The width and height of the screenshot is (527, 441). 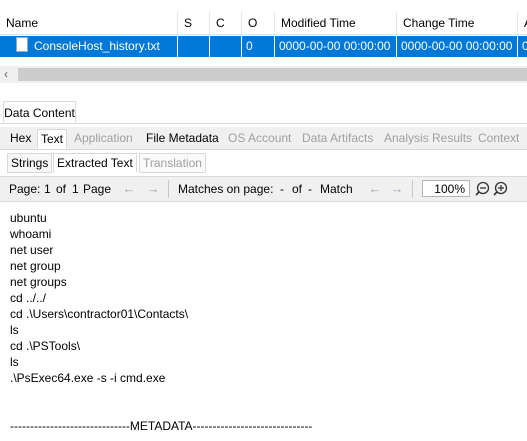 I want to click on text-line: ubuntu, so click(x=28, y=218).